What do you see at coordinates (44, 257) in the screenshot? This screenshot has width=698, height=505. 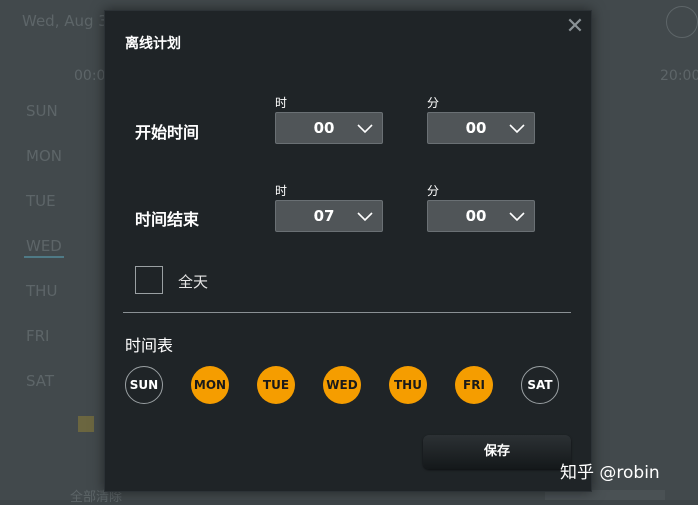 I see `background-today-marker` at bounding box center [44, 257].